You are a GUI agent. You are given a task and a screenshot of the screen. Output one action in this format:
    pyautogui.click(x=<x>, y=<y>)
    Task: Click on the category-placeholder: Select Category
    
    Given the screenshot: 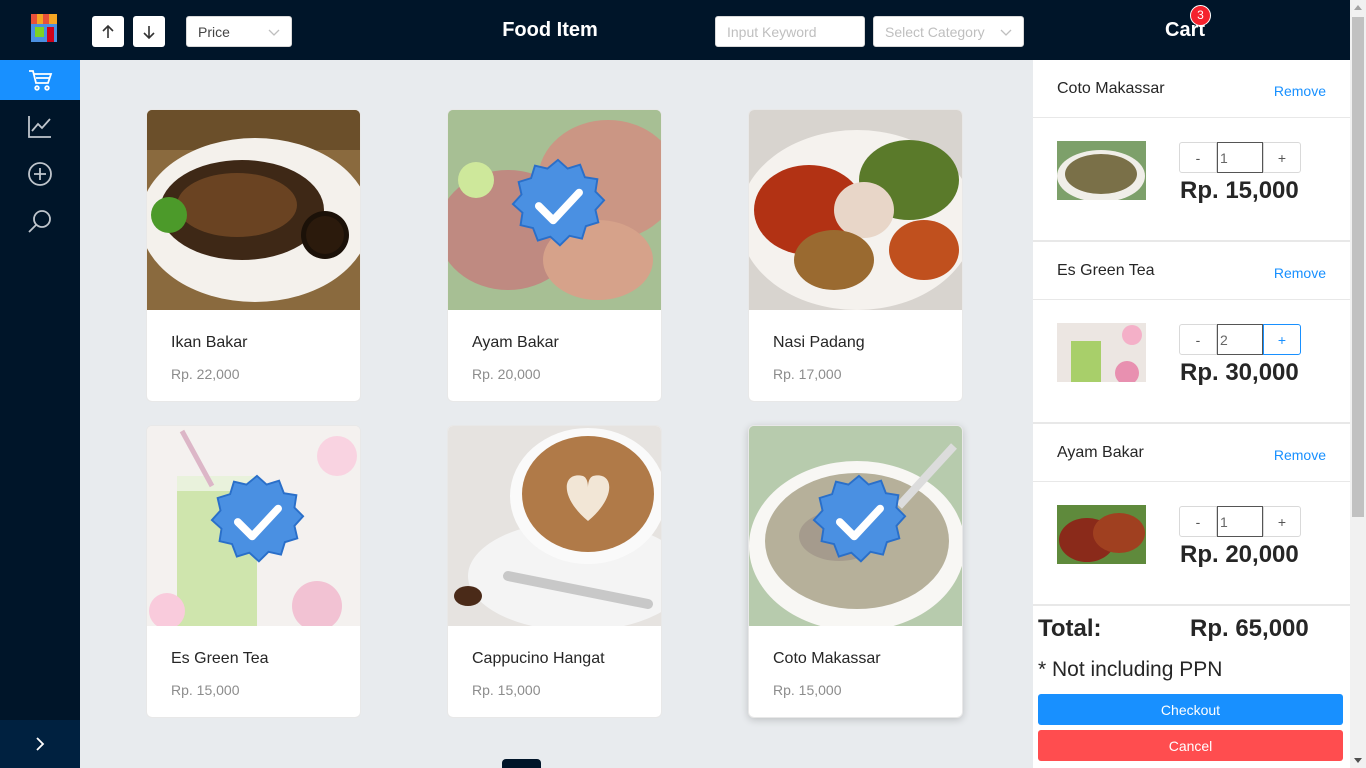 What is the action you would take?
    pyautogui.click(x=935, y=31)
    